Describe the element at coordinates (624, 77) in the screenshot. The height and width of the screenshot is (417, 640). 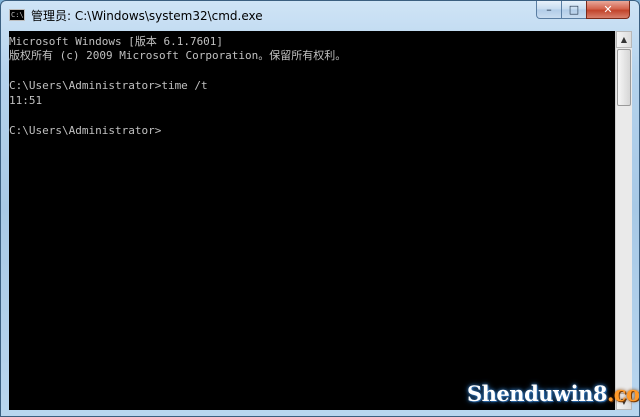
I see `scroll-thumb` at that location.